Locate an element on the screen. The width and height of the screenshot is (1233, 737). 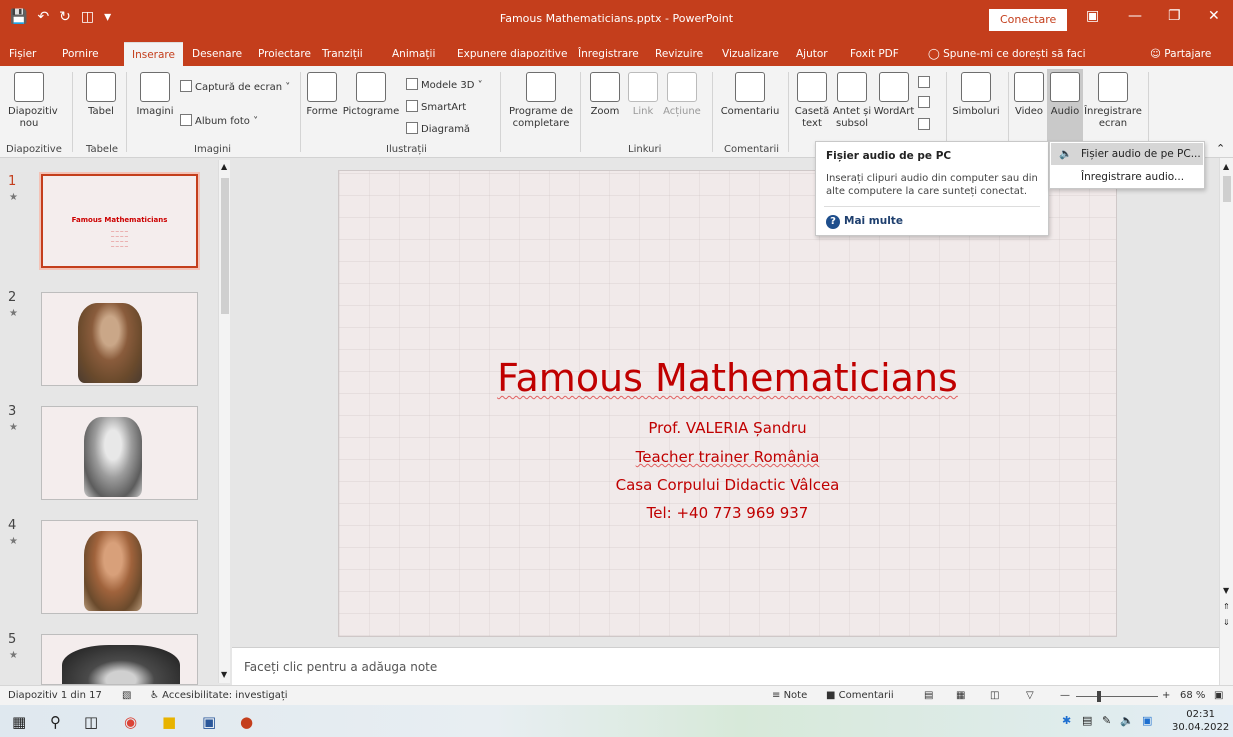
file-explorer-icon: ■ is located at coordinates (169, 722).